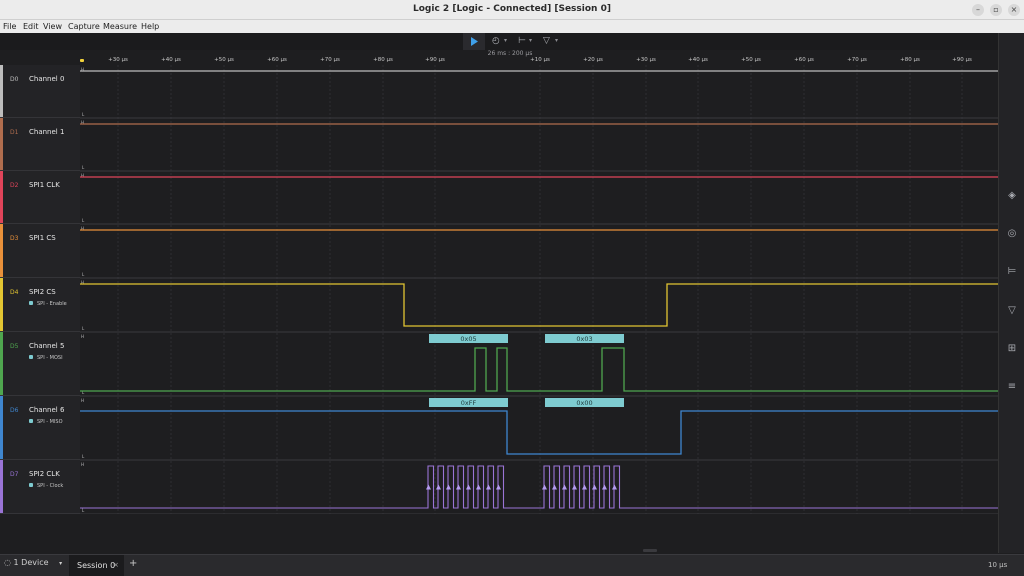 The image size is (1024, 576). What do you see at coordinates (46, 422) in the screenshot?
I see `analyzer-label: SPI - MISO` at bounding box center [46, 422].